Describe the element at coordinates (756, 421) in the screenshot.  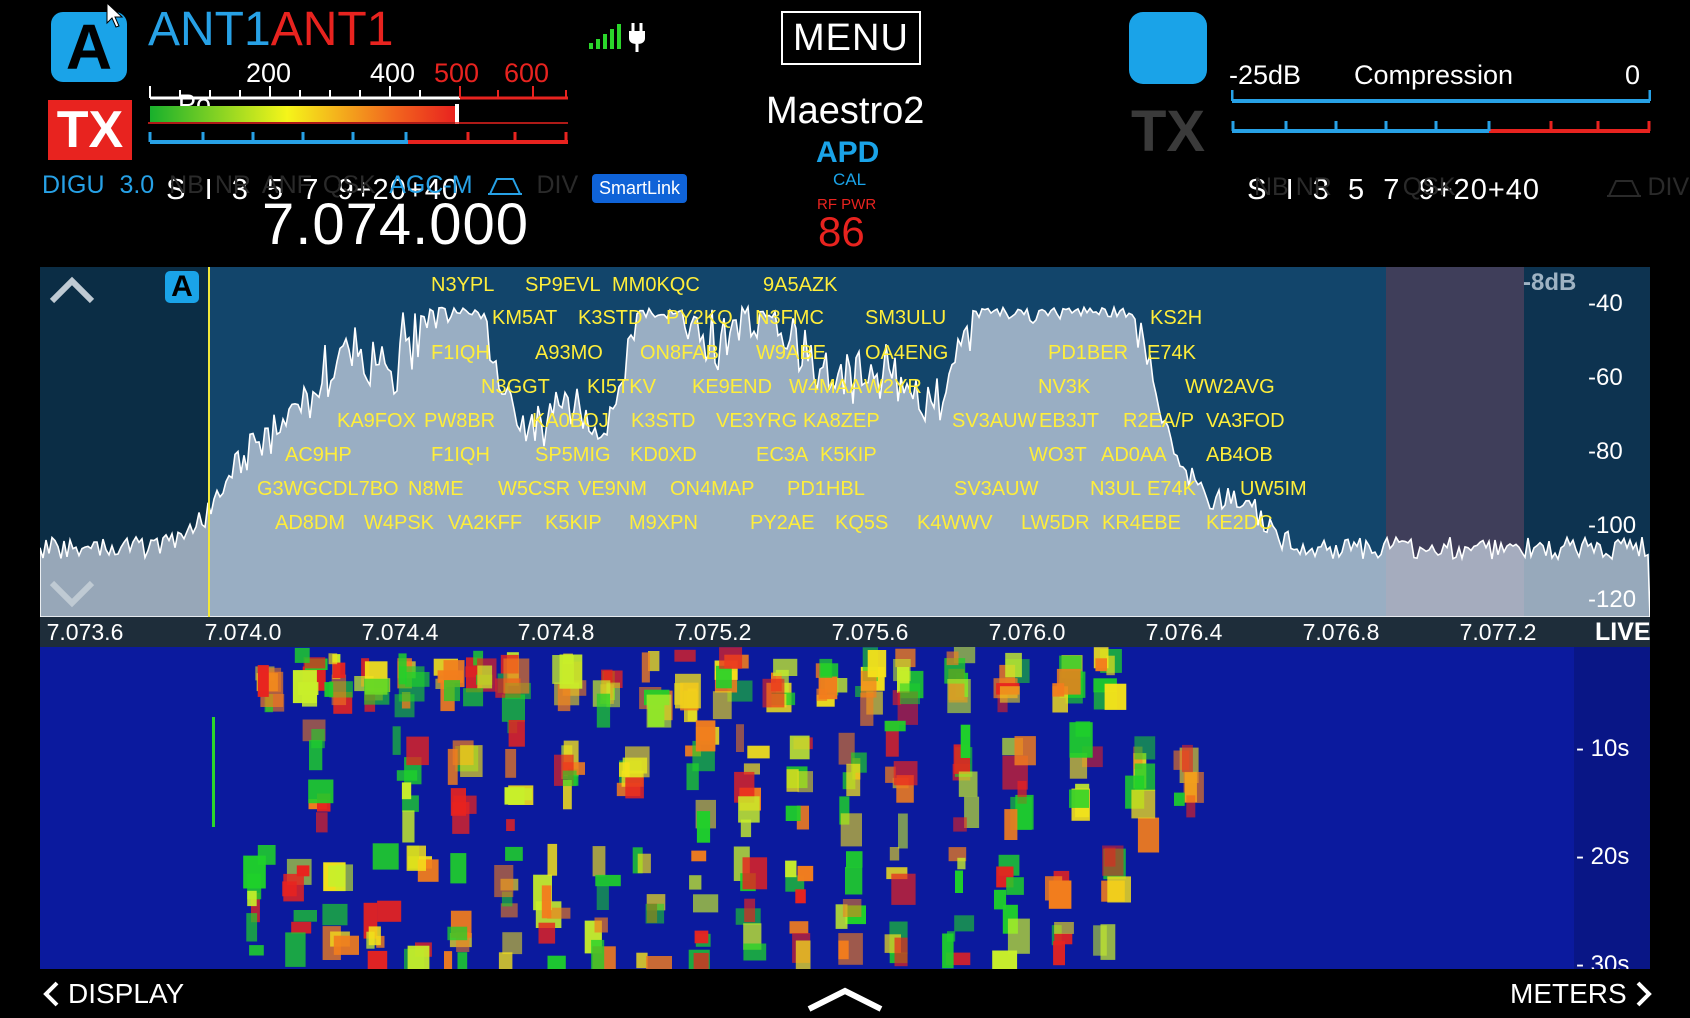
I see `spot-callsign: VE3YRG` at that location.